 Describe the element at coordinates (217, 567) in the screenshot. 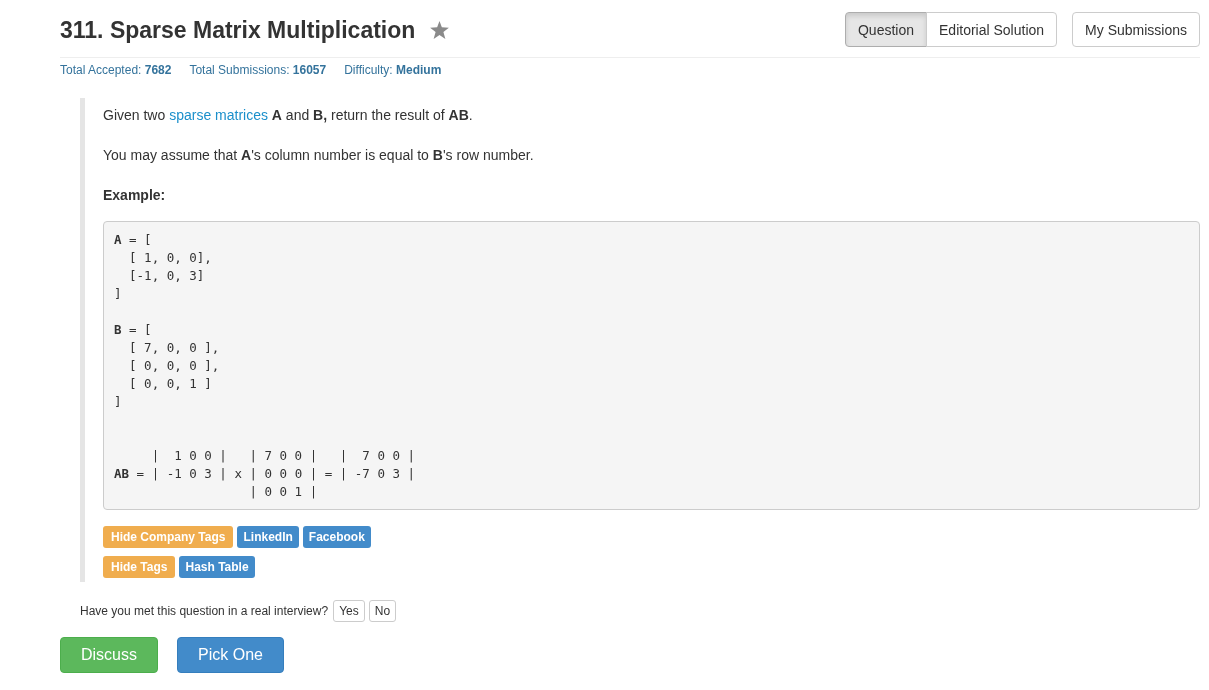

I see `tag-label: Hash Table` at that location.